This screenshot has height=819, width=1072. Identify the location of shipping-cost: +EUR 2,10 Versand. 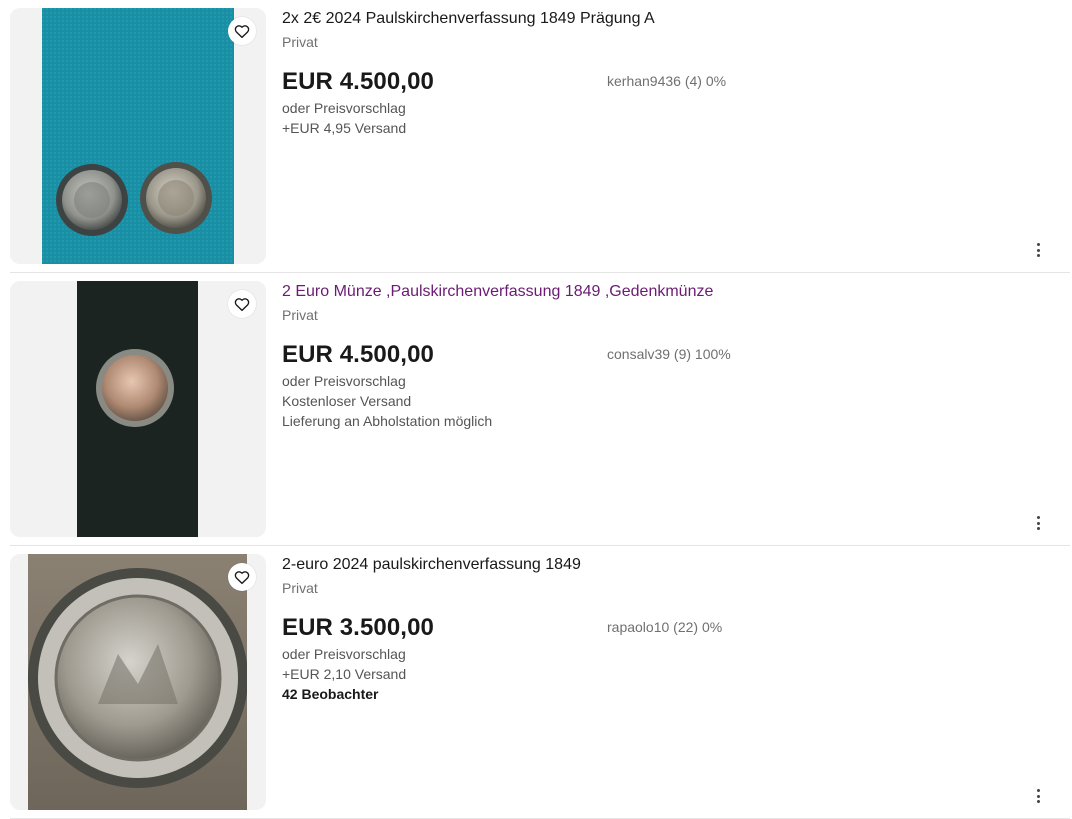
(344, 674).